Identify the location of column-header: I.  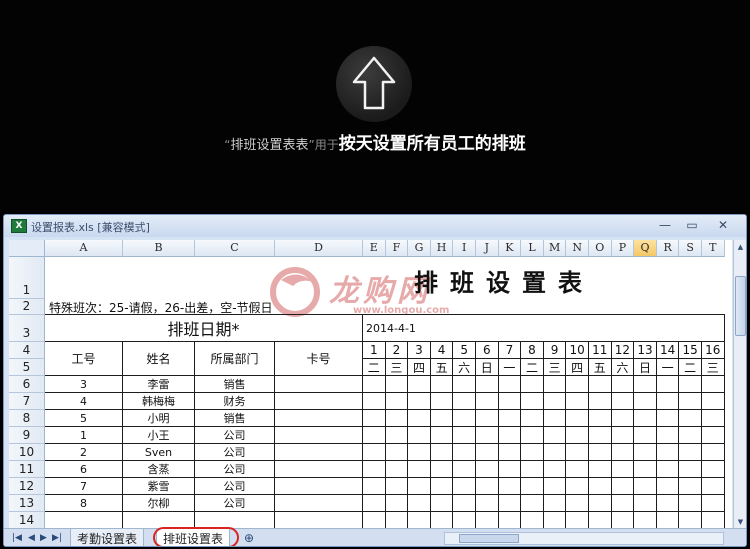
(464, 248).